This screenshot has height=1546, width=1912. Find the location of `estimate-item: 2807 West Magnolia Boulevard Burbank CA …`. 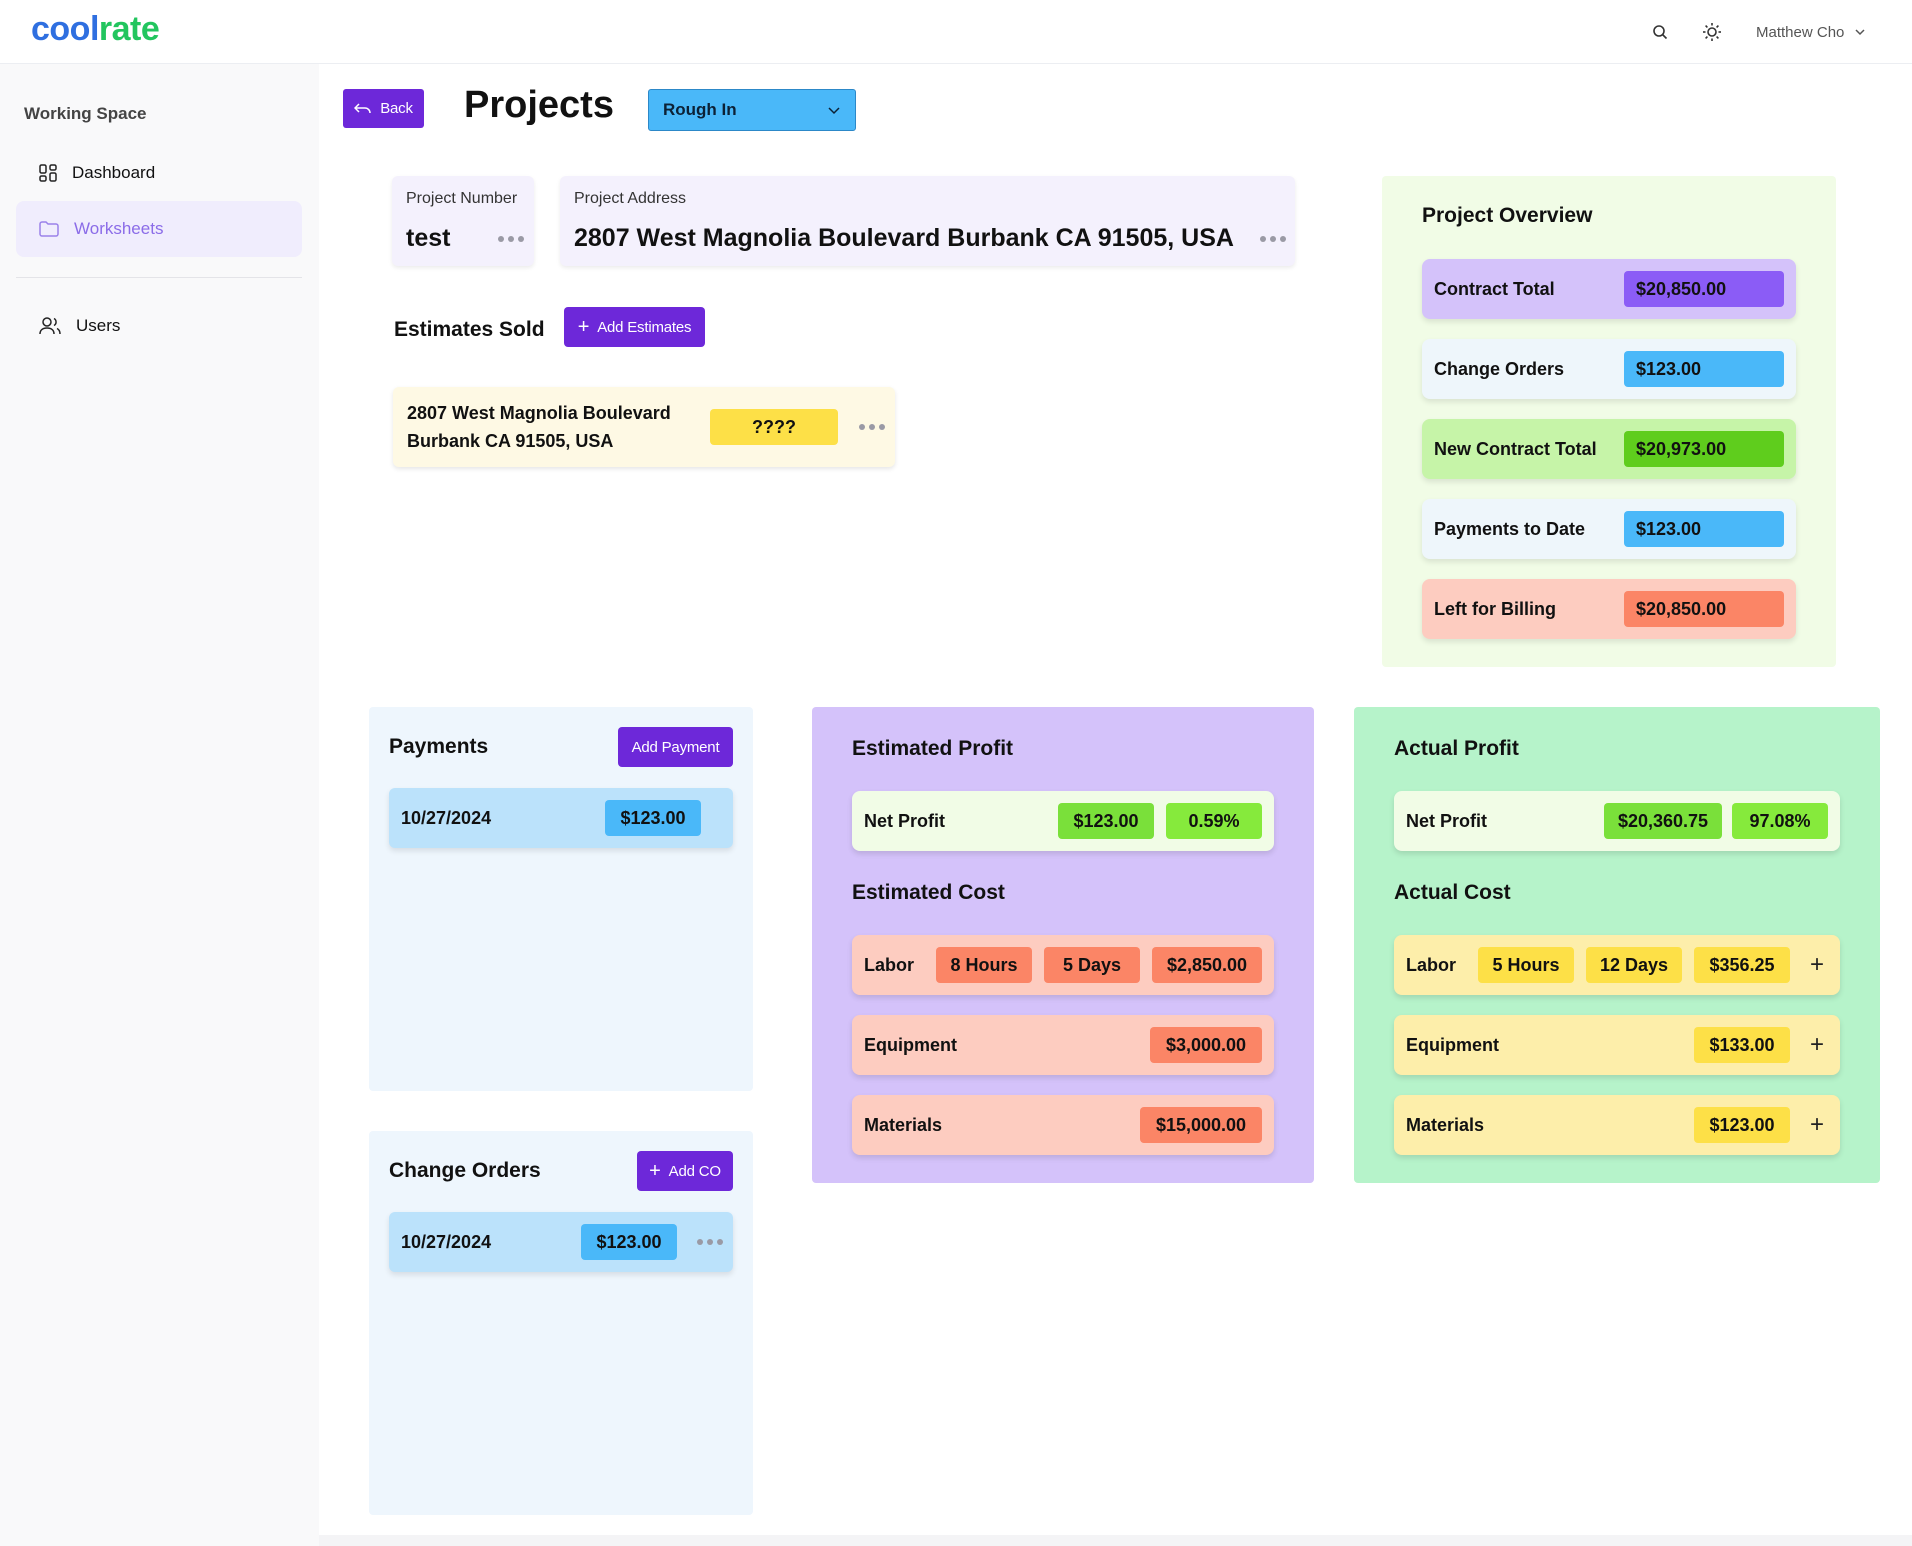

estimate-item: 2807 West Magnolia Boulevard Burbank CA … is located at coordinates (644, 427).